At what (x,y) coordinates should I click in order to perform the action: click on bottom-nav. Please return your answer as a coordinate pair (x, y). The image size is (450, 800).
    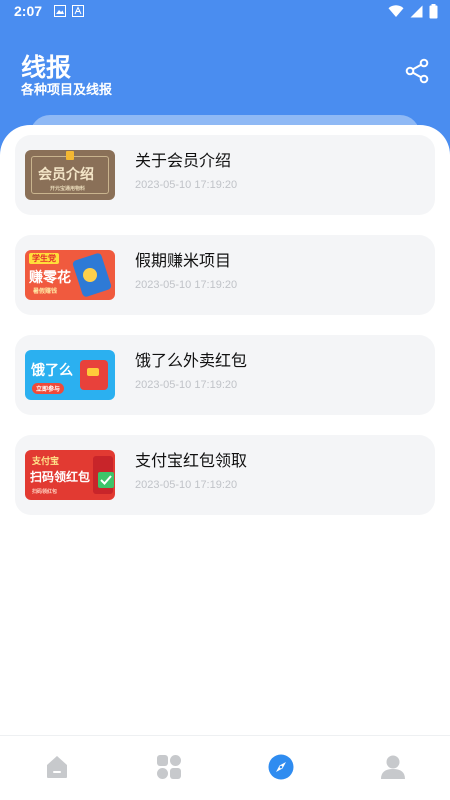
    Looking at the image, I should click on (225, 767).